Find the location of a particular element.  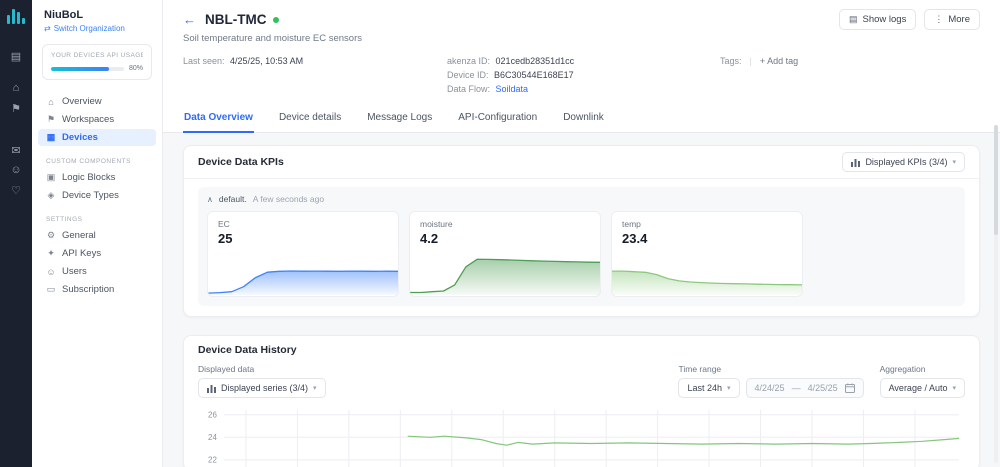

add-tag-button: + Add tag is located at coordinates (779, 61).